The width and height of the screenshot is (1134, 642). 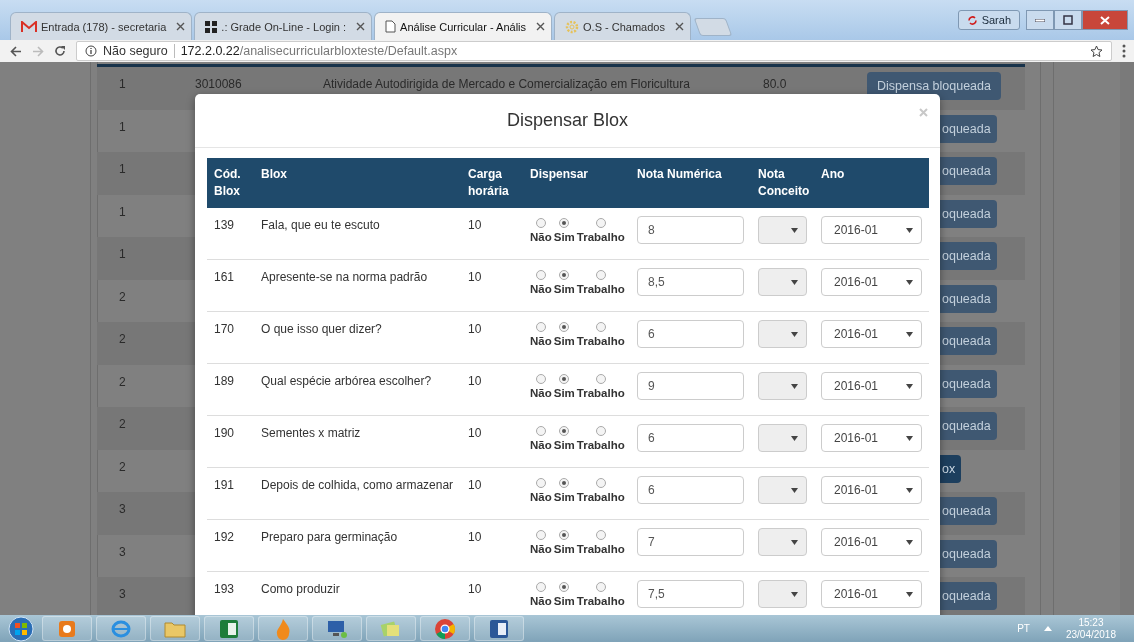 What do you see at coordinates (60, 51) in the screenshot?
I see `reload-icon` at bounding box center [60, 51].